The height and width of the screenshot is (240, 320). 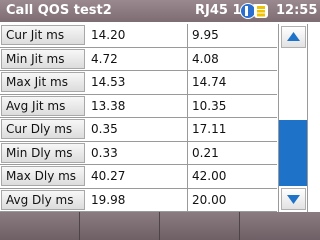 I want to click on value-cell: 9.95, so click(x=205, y=35).